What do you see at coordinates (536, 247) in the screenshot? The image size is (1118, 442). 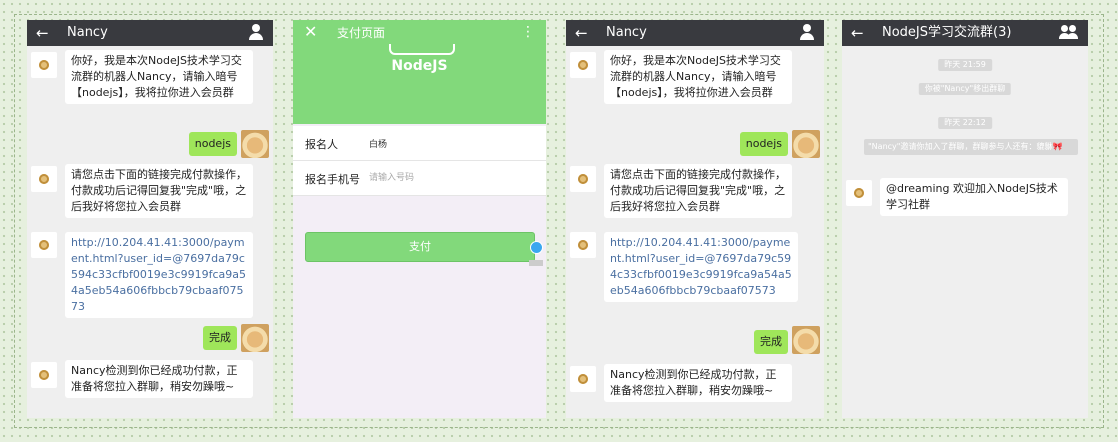 I see `floating-handle-icon` at bounding box center [536, 247].